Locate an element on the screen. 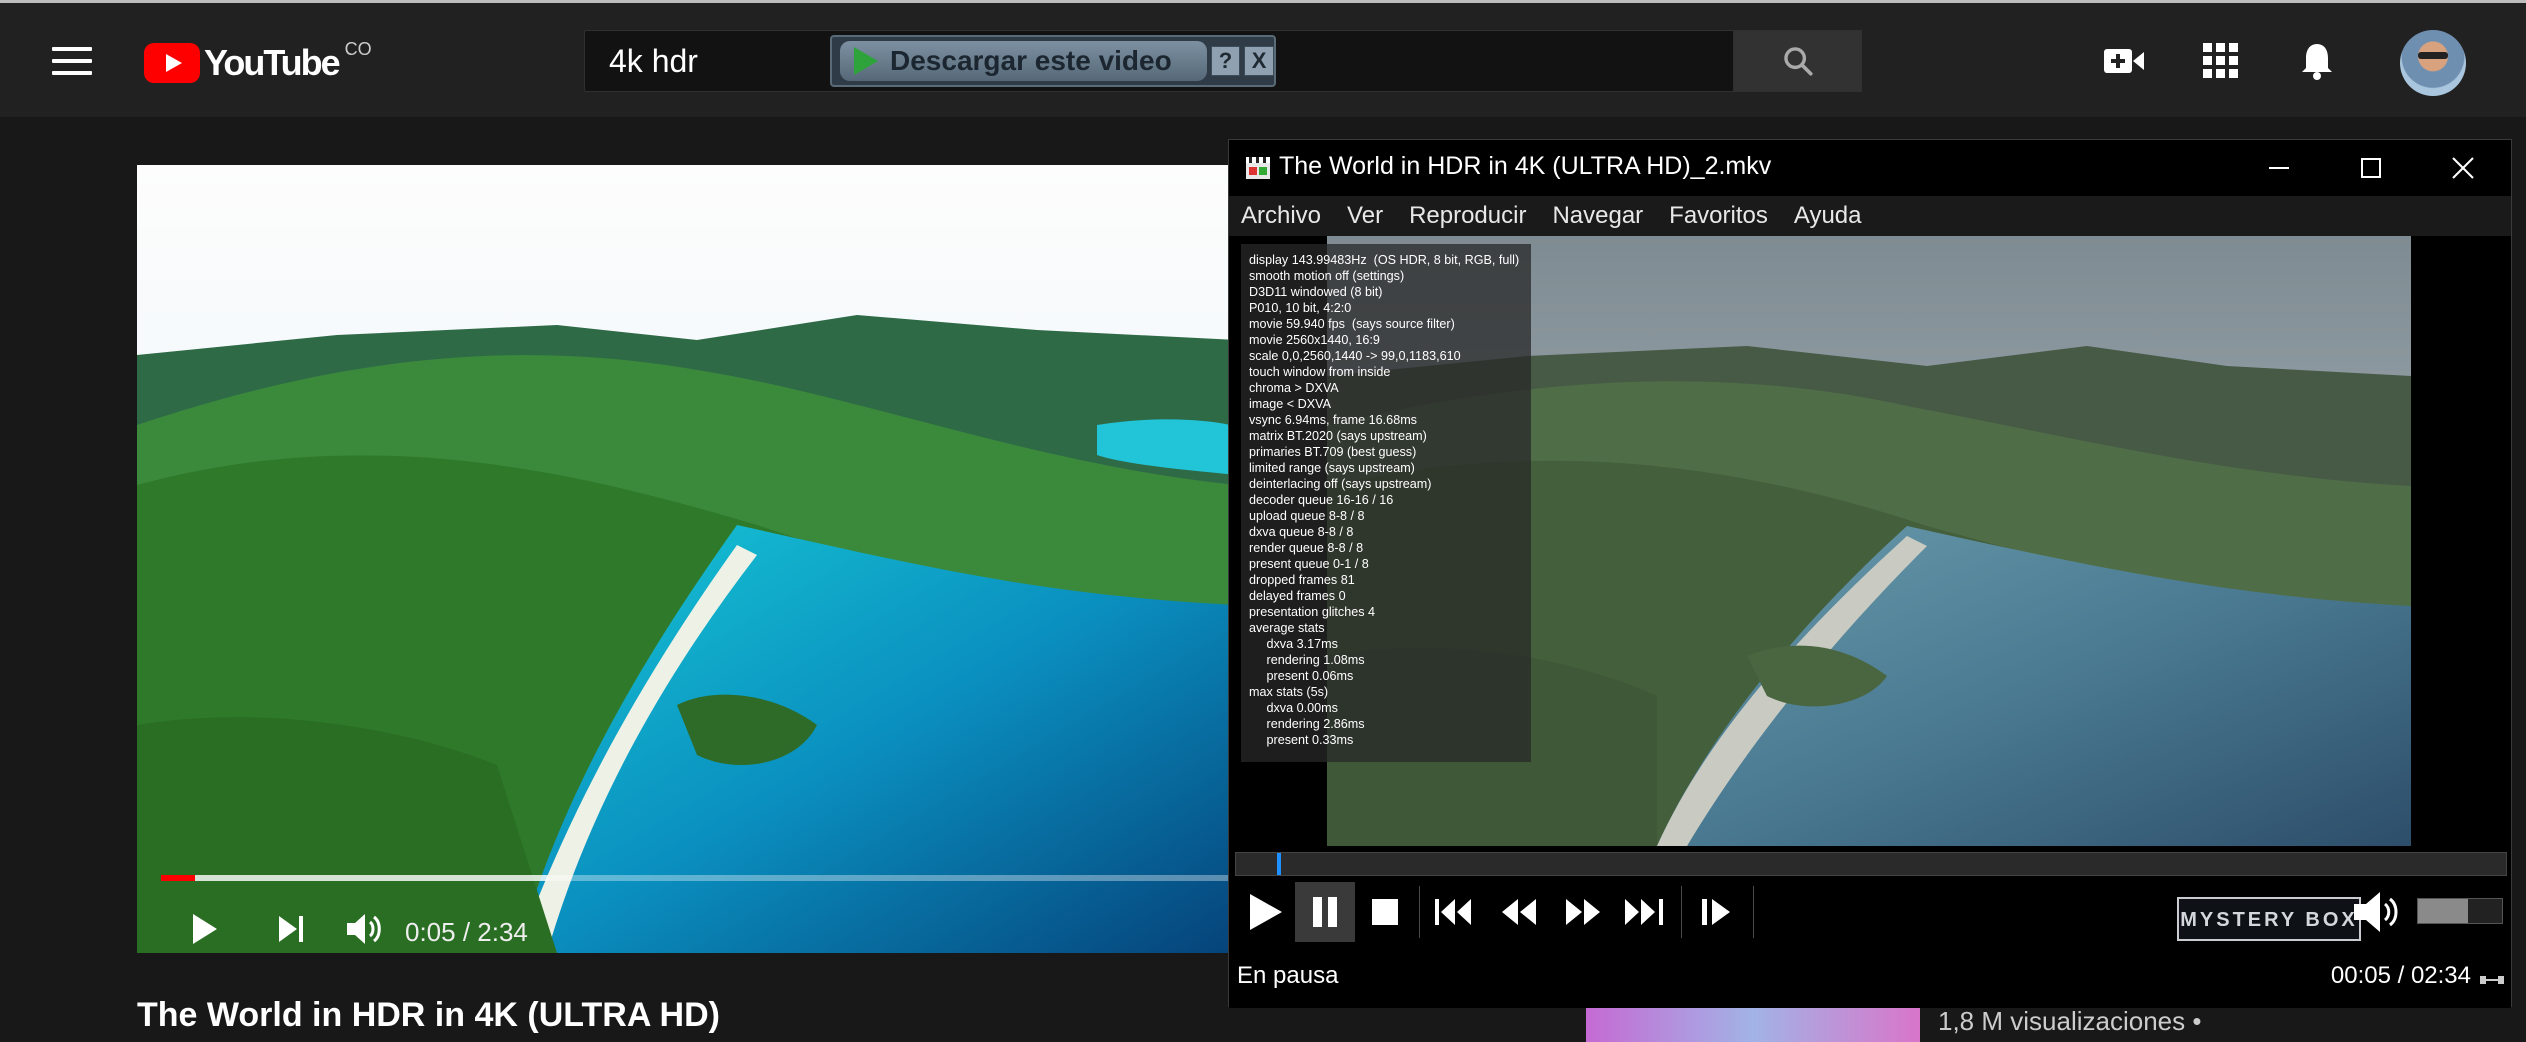 The image size is (2526, 1042). maximize-icon is located at coordinates (2371, 168).